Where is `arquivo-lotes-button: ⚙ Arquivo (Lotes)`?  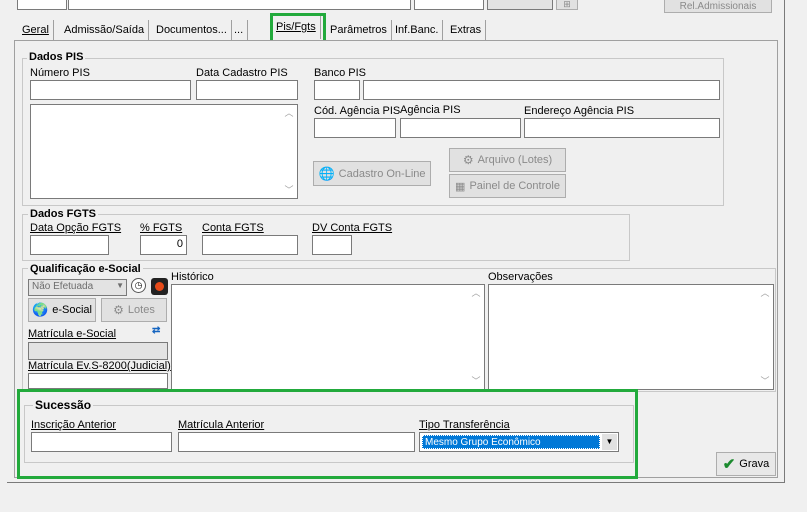 arquivo-lotes-button: ⚙ Arquivo (Lotes) is located at coordinates (507, 160).